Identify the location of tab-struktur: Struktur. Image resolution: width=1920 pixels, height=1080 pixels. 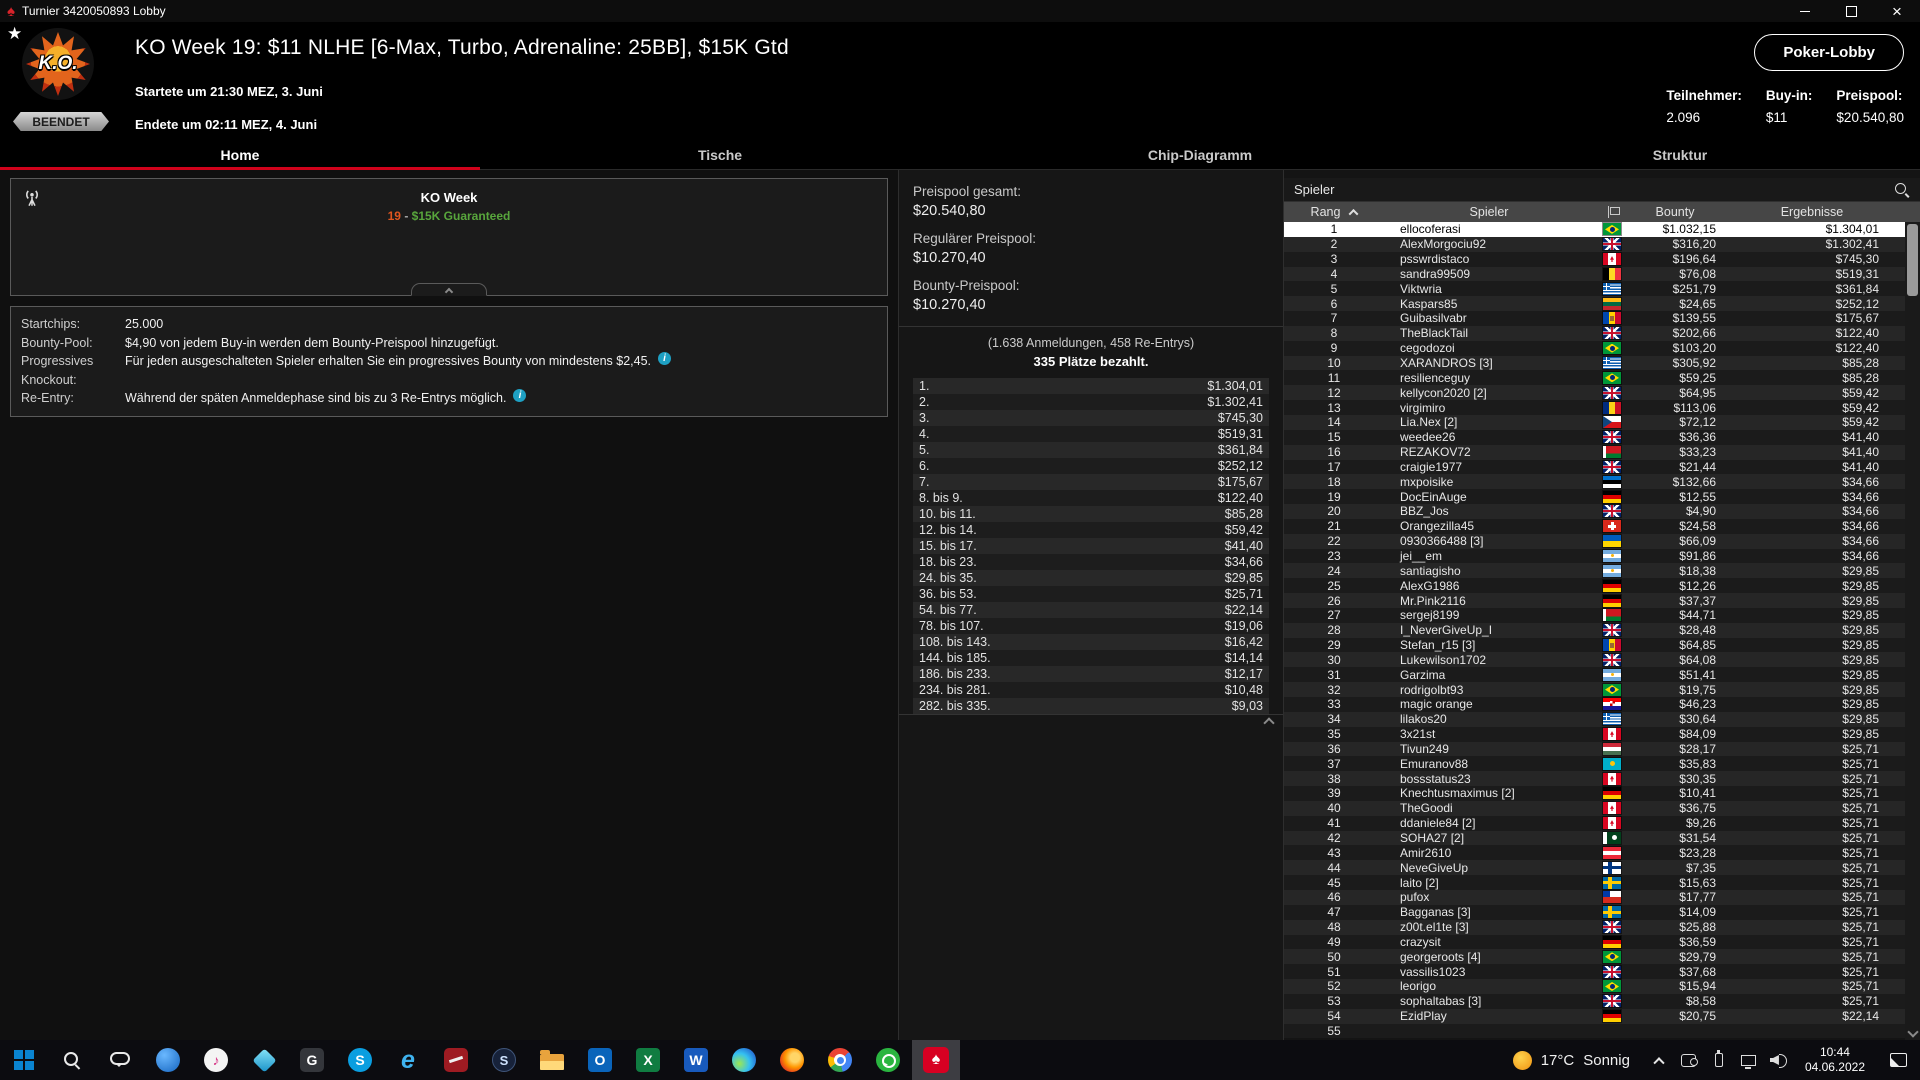
(1680, 154).